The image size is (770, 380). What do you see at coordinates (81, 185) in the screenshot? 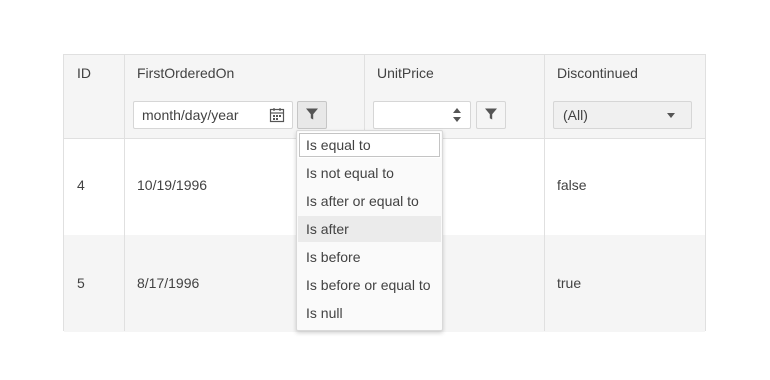
I see `cell-id: 4` at bounding box center [81, 185].